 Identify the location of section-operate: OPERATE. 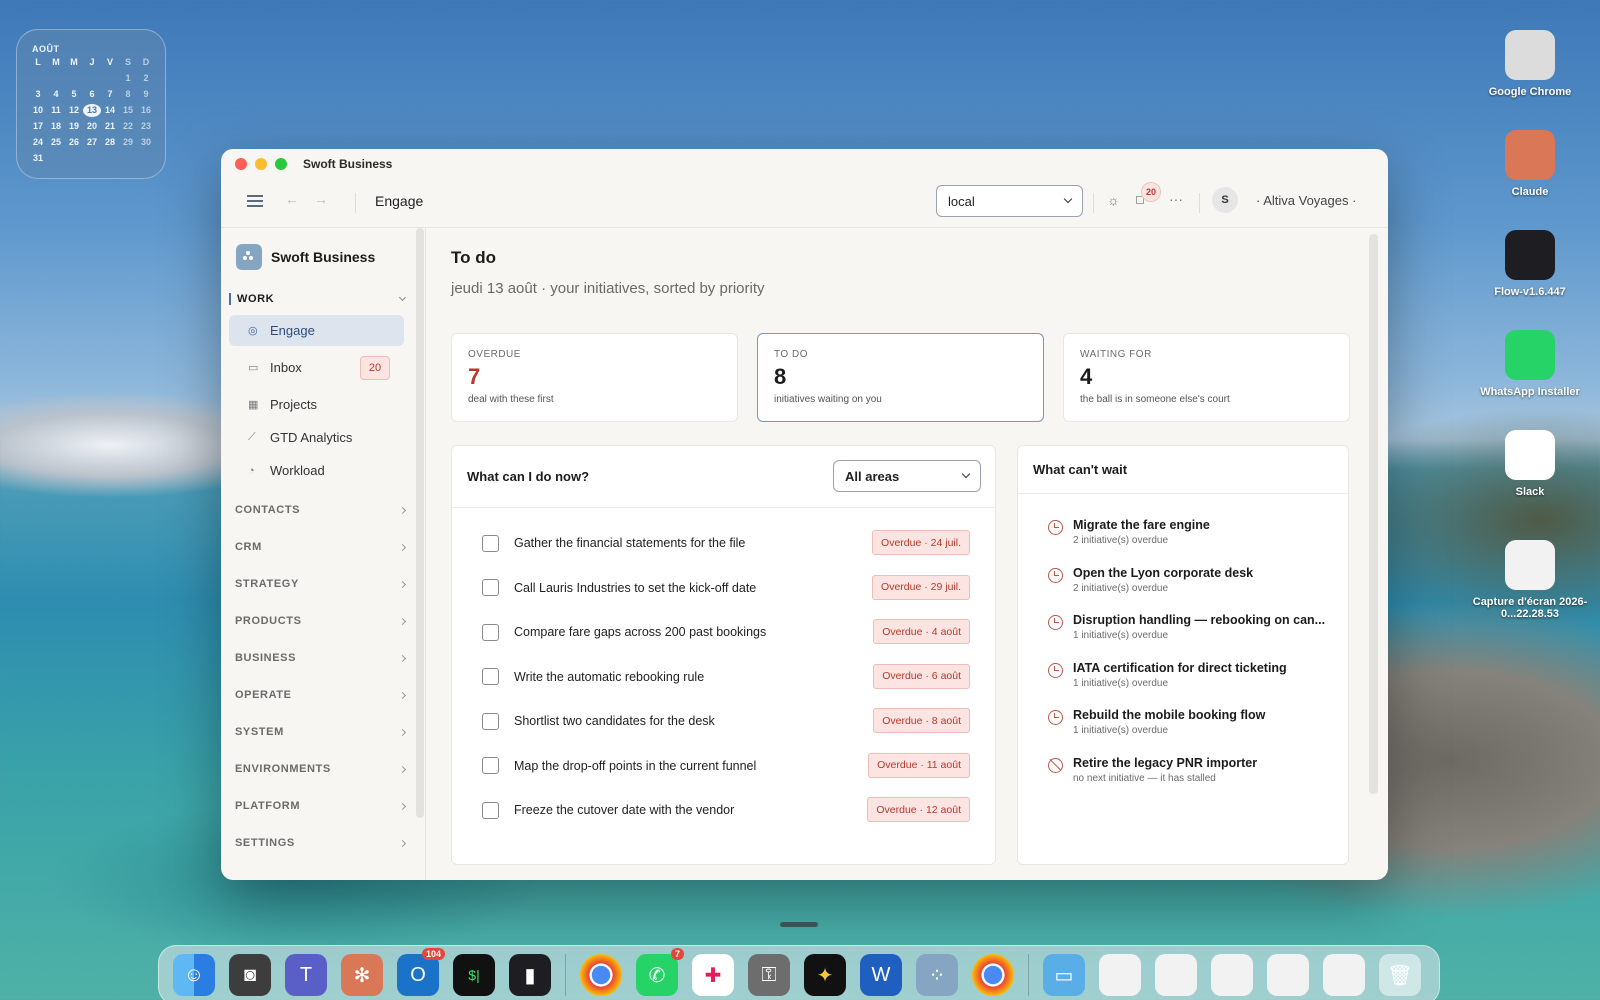
(321, 695).